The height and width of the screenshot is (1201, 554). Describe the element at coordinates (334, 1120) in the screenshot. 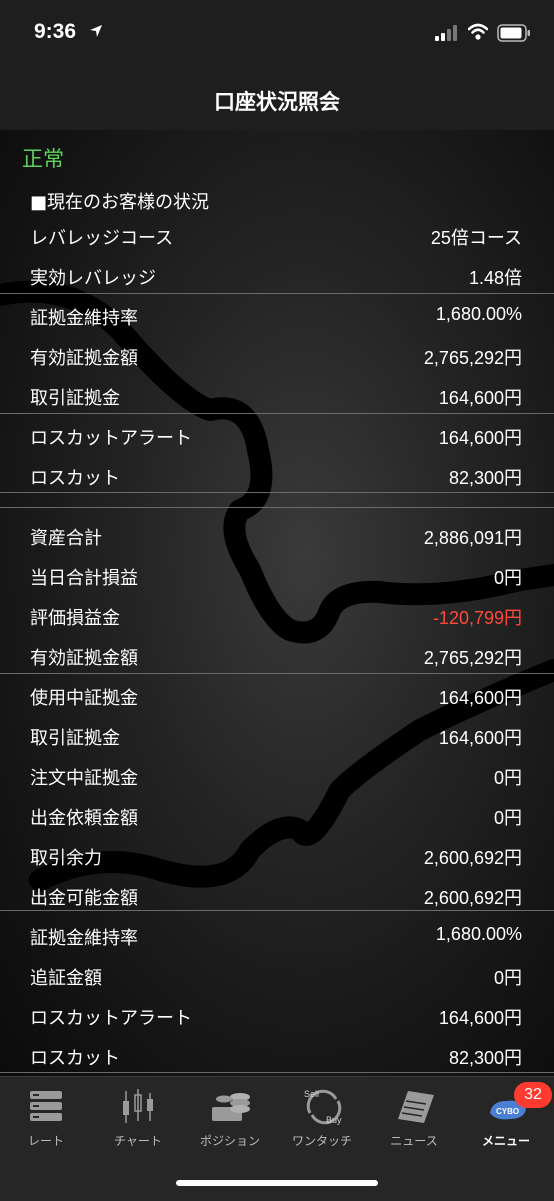

I see `svg-text: Buy` at that location.